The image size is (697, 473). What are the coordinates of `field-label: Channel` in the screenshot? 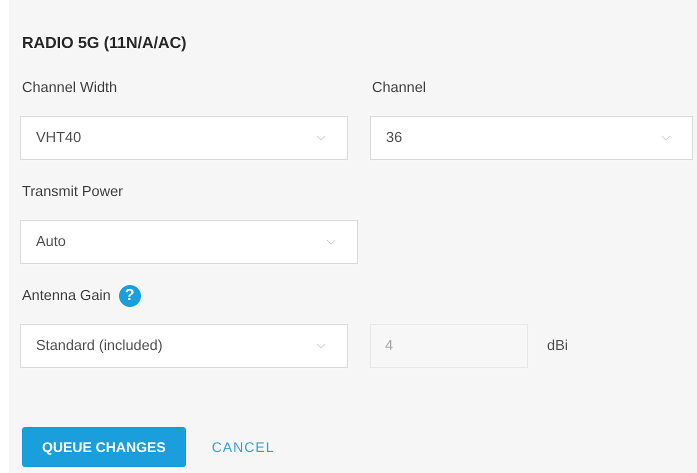 It's located at (399, 88).